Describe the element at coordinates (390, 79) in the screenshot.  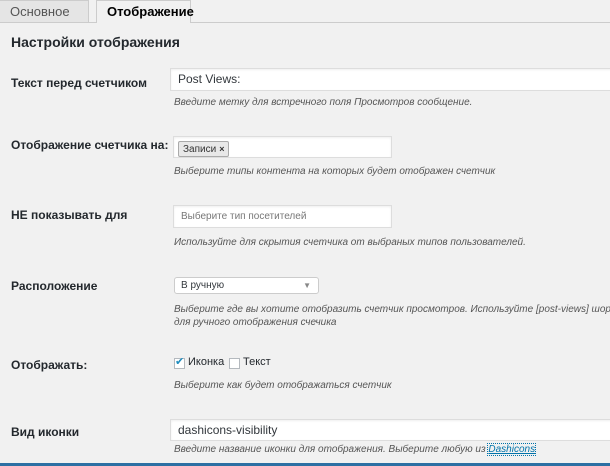
I see `label-text-input: Post Views:` at that location.